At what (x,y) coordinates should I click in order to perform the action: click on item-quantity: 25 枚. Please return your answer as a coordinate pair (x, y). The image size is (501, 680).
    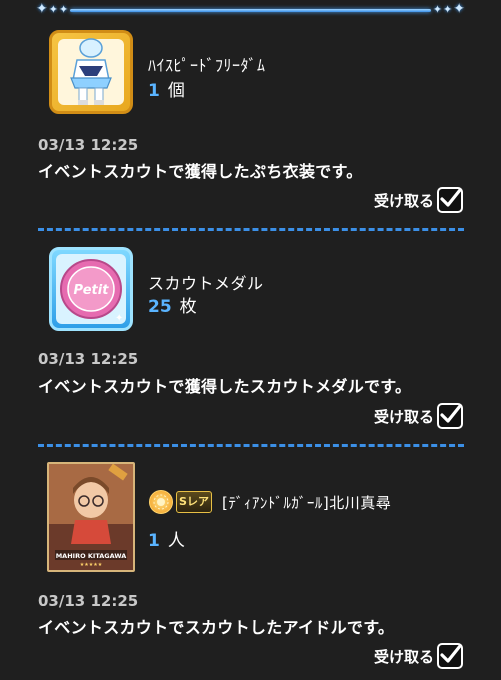
    Looking at the image, I should click on (172, 304).